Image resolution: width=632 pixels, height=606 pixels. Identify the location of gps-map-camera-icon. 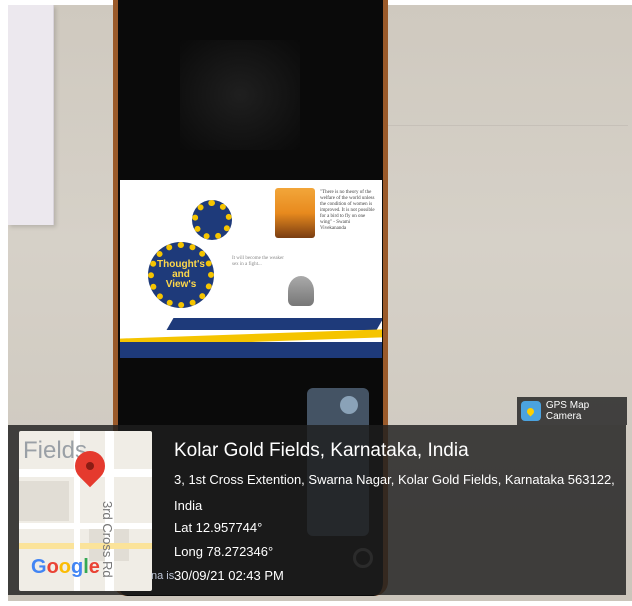
(531, 411).